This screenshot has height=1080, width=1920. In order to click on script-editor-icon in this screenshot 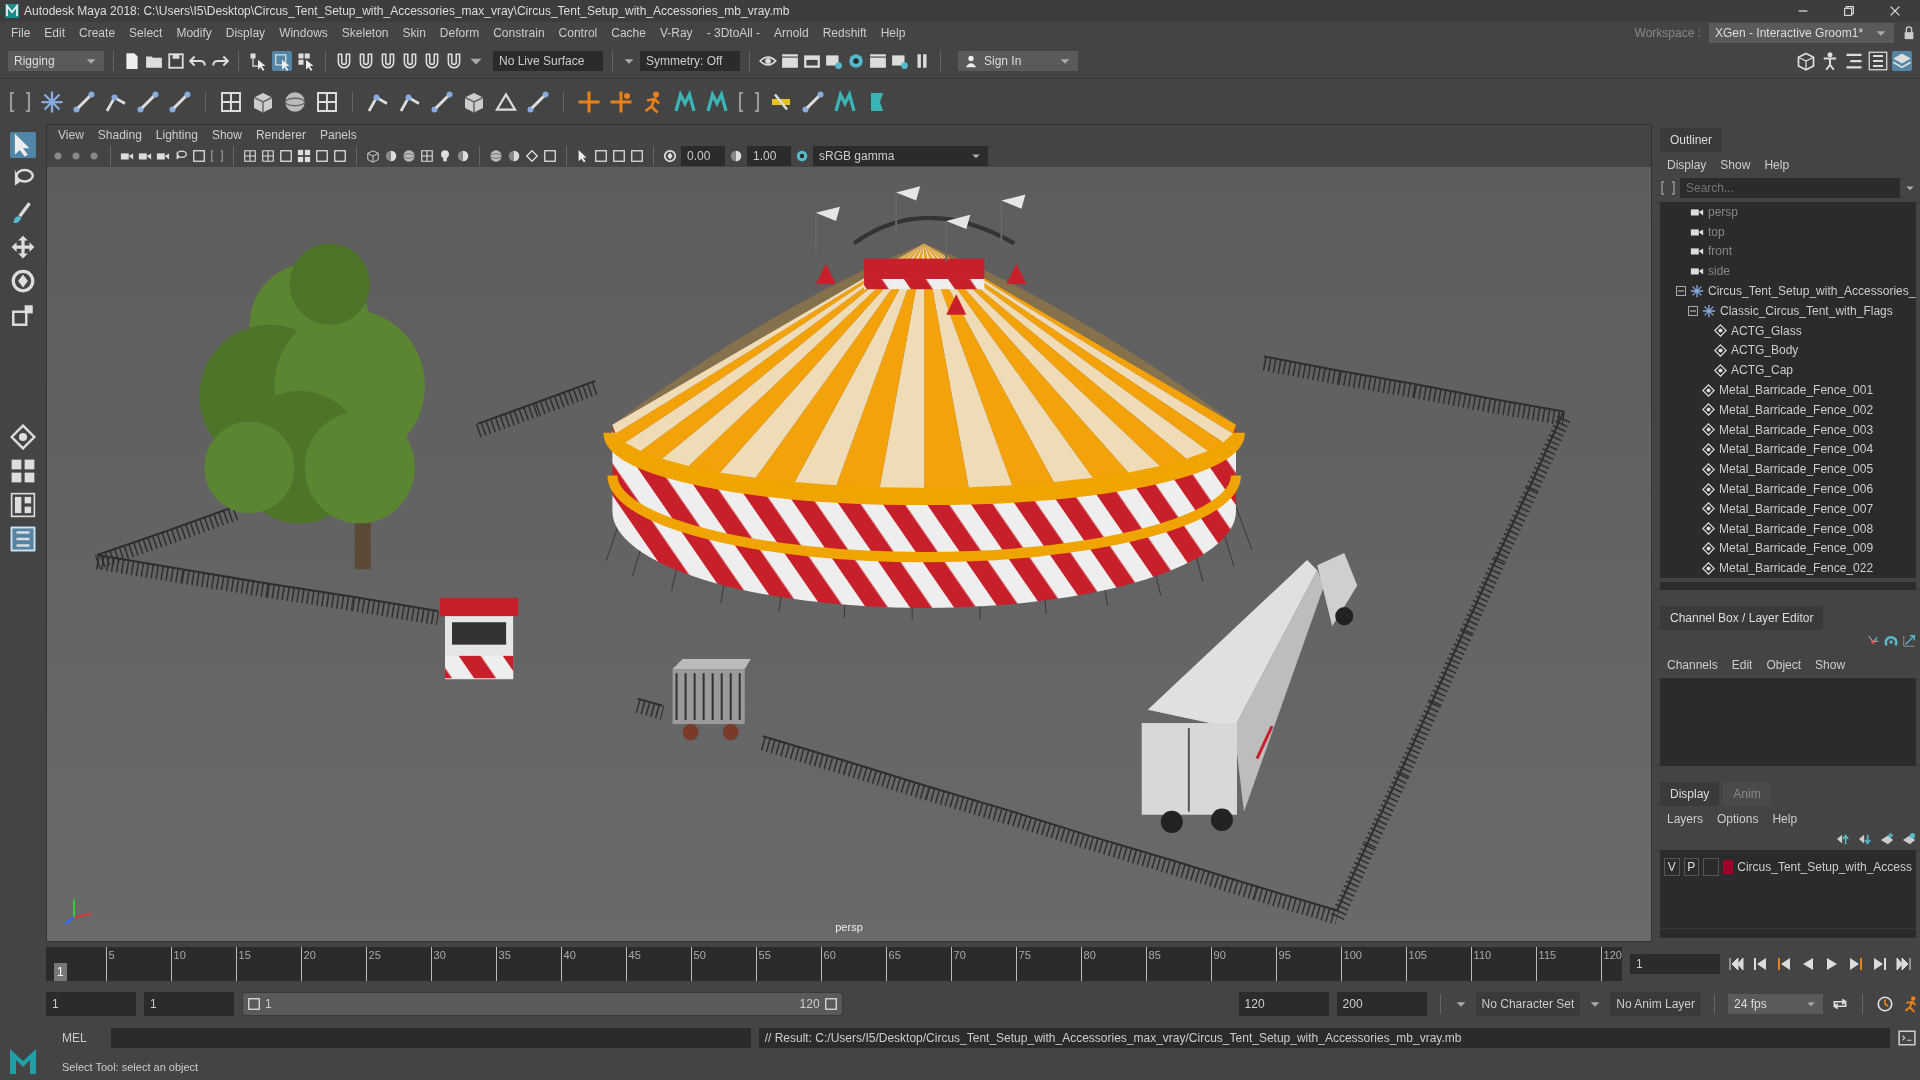, I will do `click(1907, 1038)`.